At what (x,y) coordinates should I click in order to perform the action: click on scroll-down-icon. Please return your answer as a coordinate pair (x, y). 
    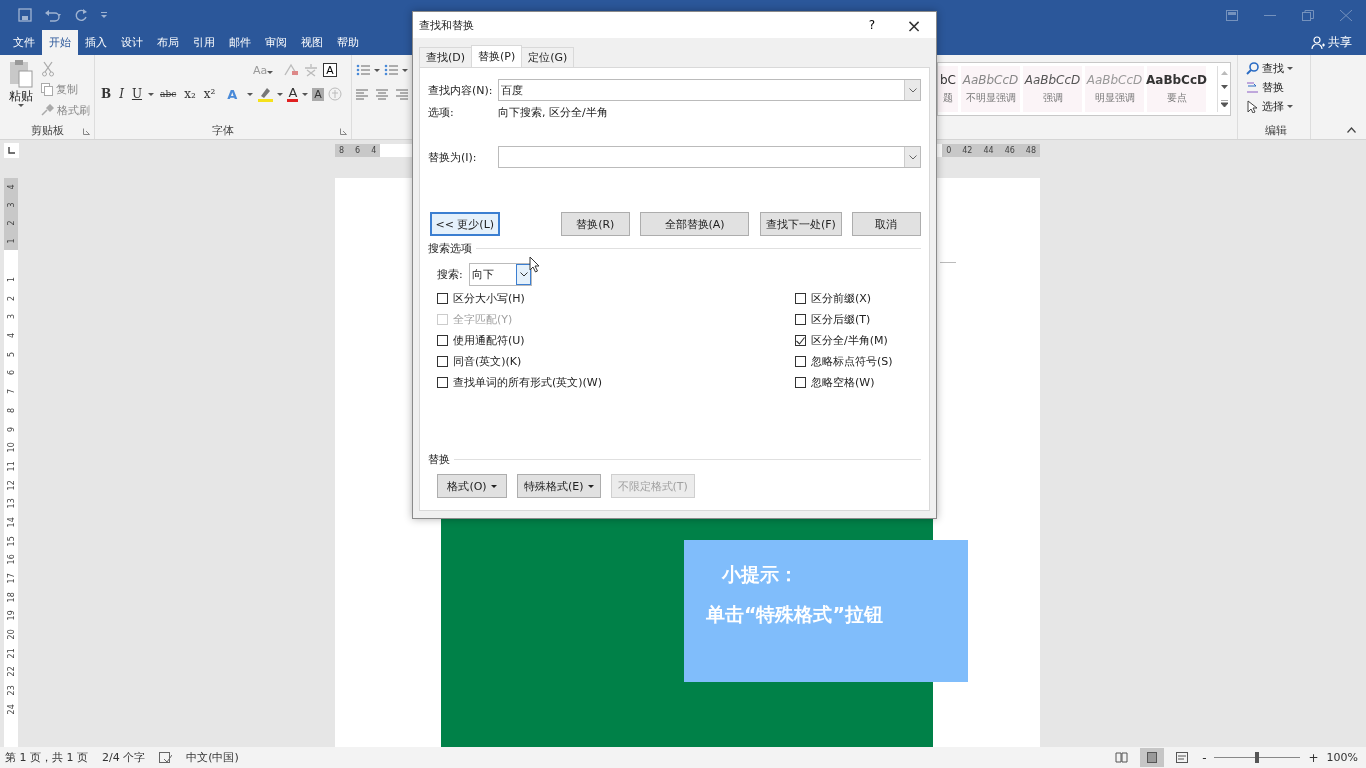
    Looking at the image, I should click on (1224, 88).